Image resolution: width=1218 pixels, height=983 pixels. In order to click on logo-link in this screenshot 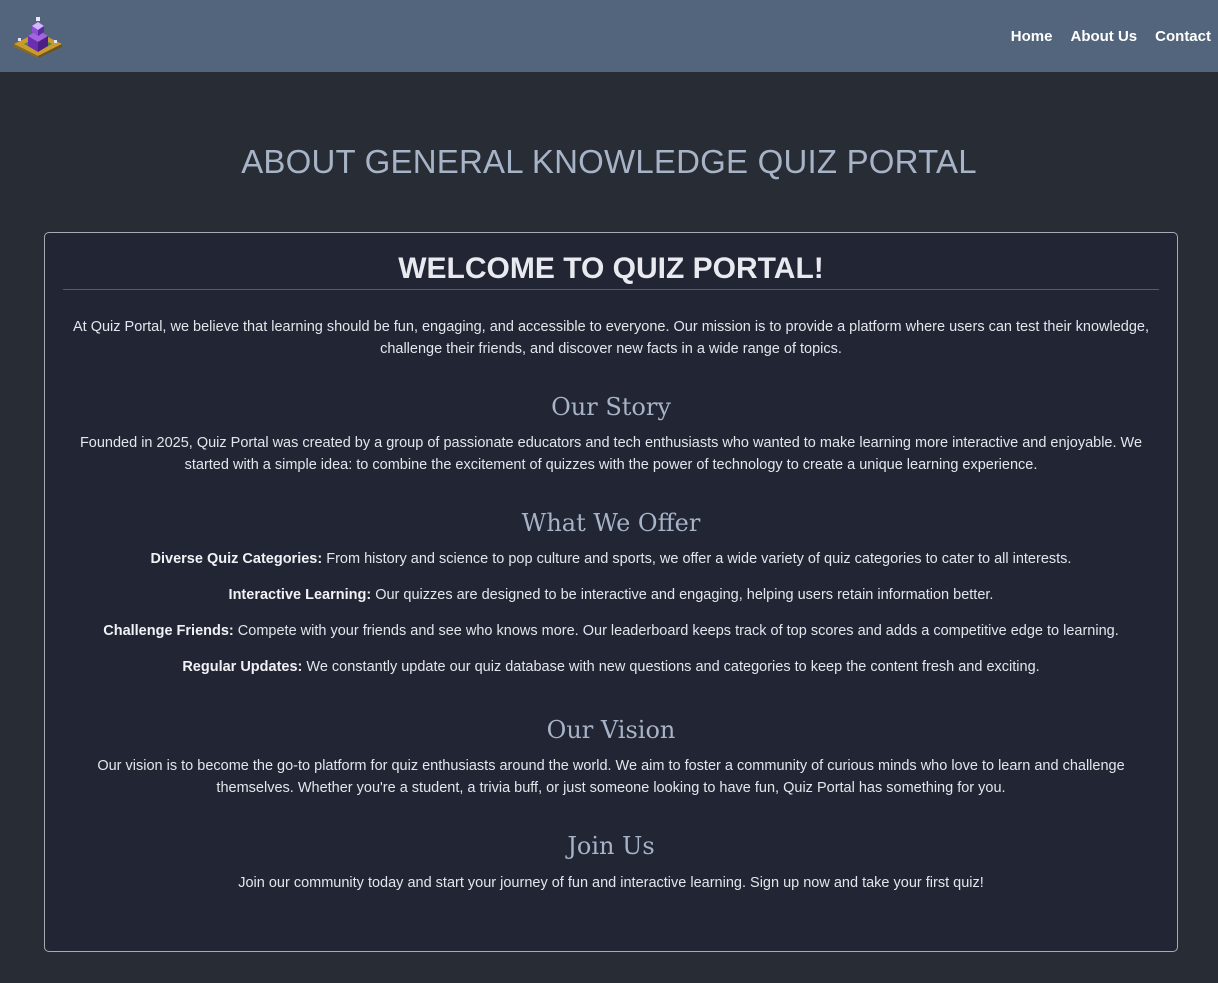, I will do `click(38, 36)`.